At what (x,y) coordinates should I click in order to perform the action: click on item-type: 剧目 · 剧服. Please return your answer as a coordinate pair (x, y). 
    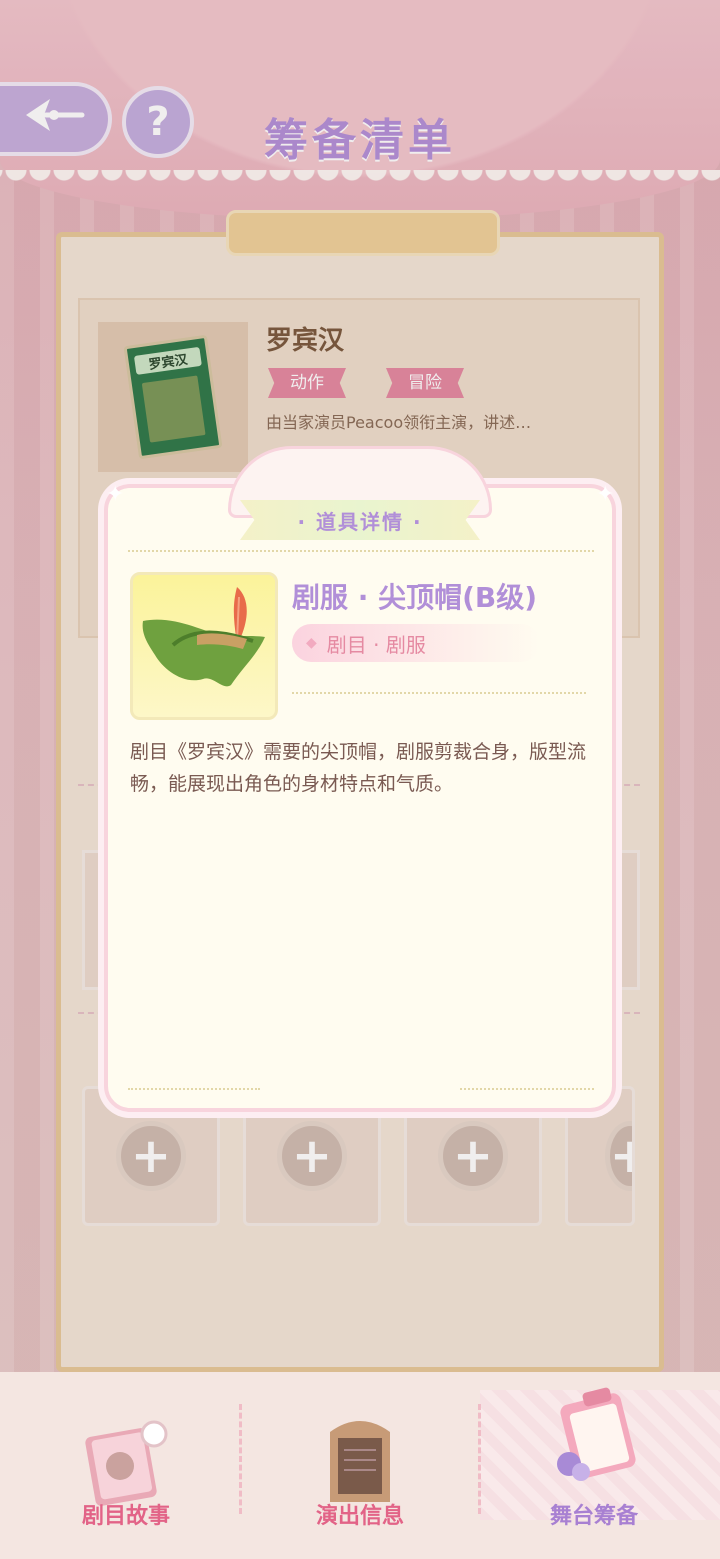
    Looking at the image, I should click on (376, 644).